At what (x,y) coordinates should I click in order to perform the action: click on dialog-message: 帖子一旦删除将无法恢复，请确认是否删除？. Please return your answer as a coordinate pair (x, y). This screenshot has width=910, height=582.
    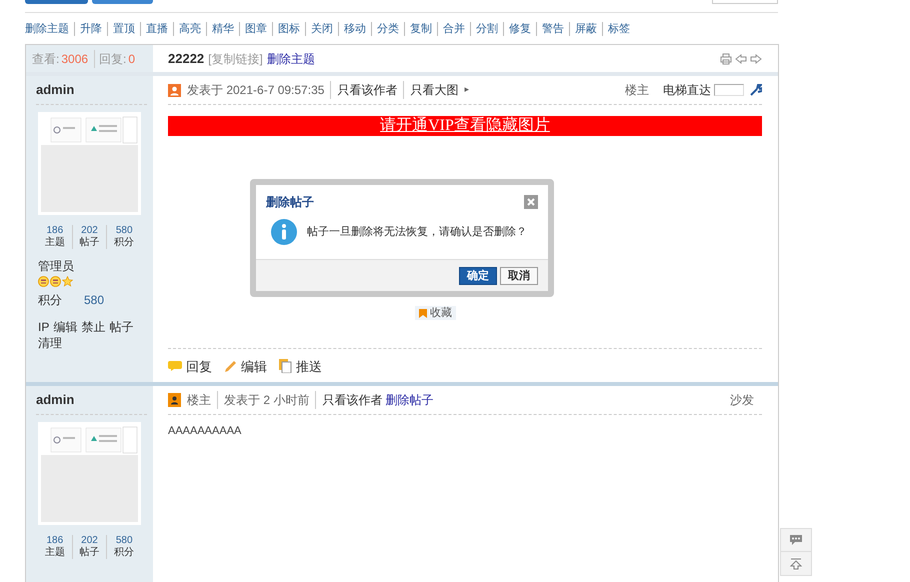
    Looking at the image, I should click on (417, 232).